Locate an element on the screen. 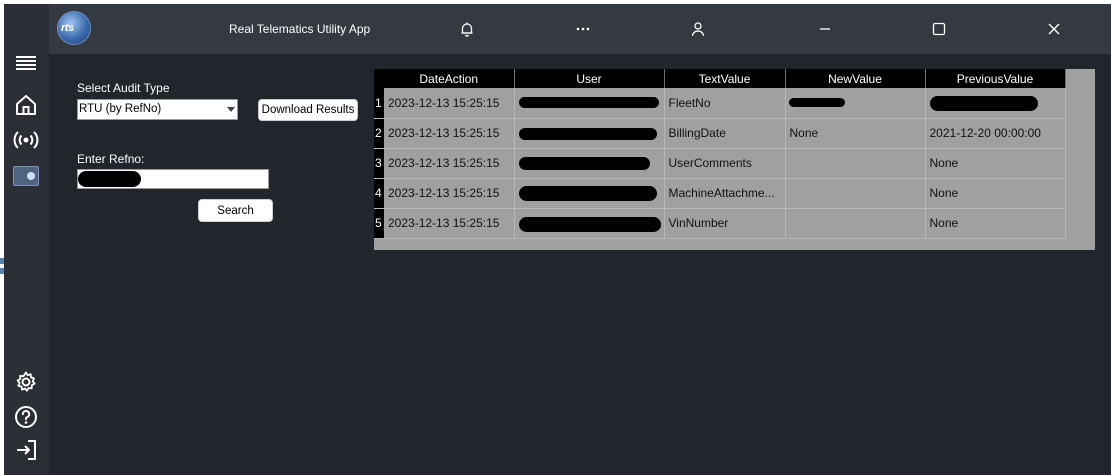 The image size is (1111, 475). broadcast-button is located at coordinates (26, 140).